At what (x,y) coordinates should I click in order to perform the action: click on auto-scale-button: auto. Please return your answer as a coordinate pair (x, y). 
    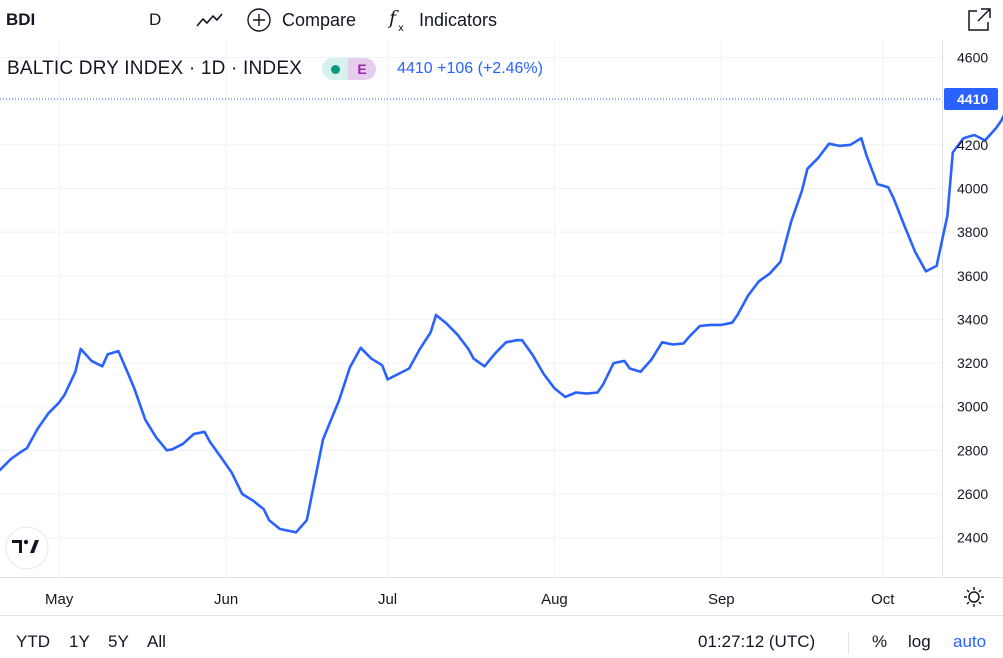
    Looking at the image, I should click on (969, 642).